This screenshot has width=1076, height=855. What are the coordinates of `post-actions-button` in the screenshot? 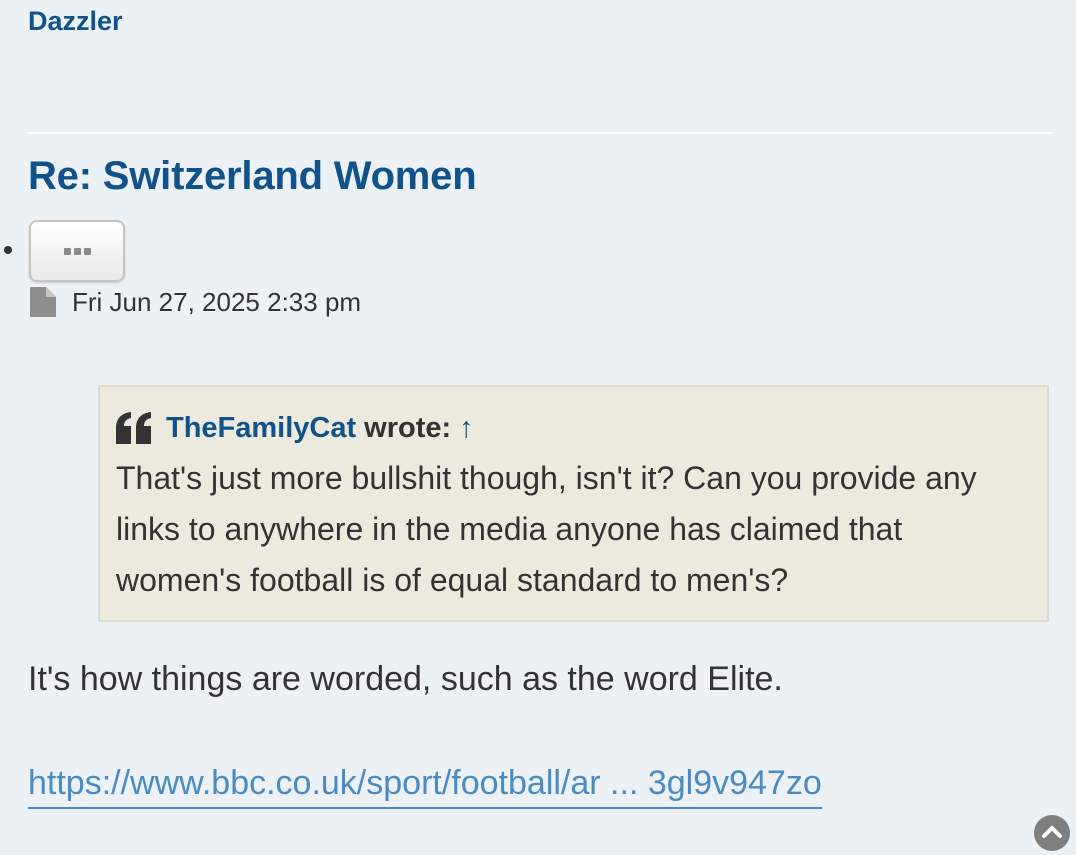 It's located at (77, 251).